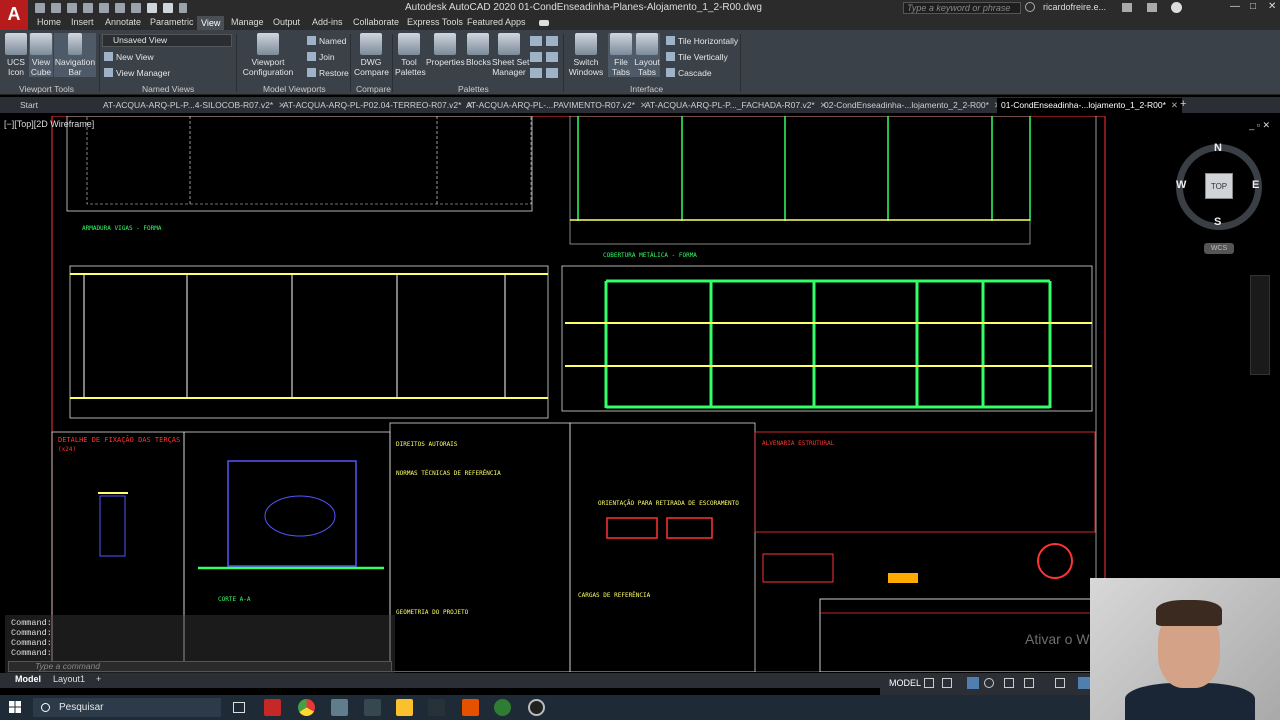 Image resolution: width=1280 pixels, height=720 pixels. I want to click on navigation-bar-button: Navigation Bar, so click(75, 55).